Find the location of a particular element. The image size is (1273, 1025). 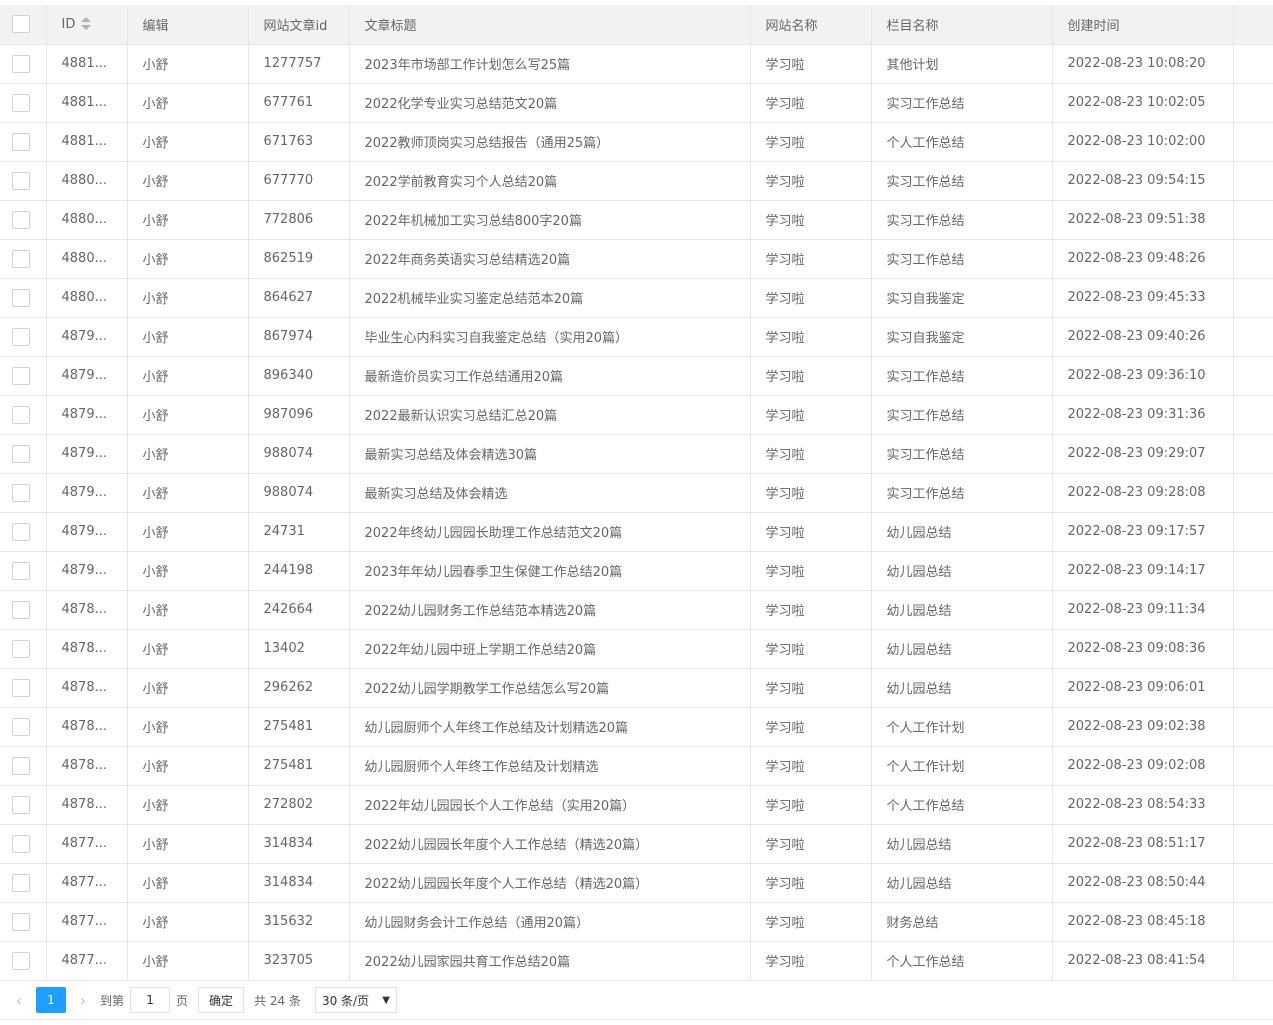

select-all-checkbox-cell is located at coordinates (23, 25).